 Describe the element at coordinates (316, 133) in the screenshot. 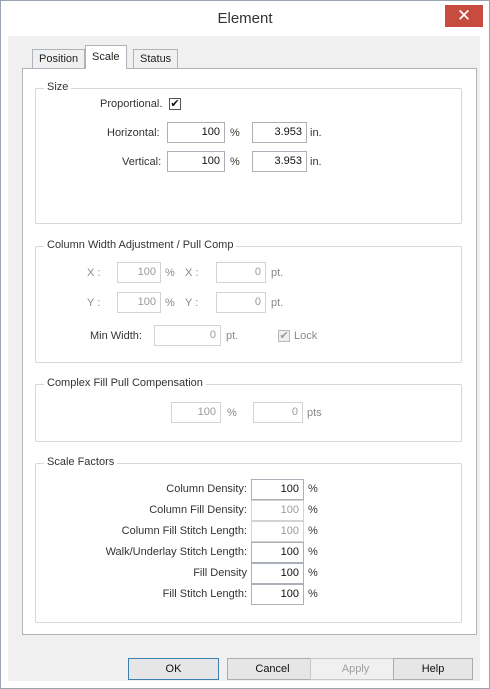

I see `horizontal-inches-unit: in.` at that location.